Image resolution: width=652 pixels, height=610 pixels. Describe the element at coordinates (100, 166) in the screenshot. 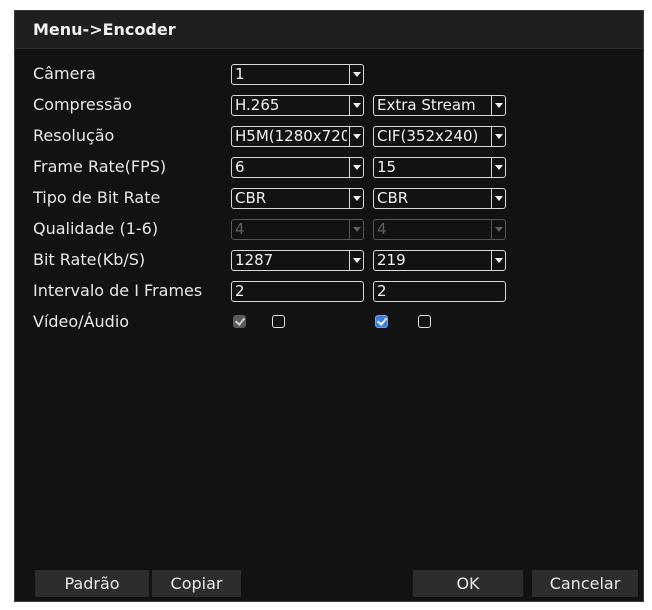

I see `label-frame-rate: Frame Rate(FPS)` at that location.